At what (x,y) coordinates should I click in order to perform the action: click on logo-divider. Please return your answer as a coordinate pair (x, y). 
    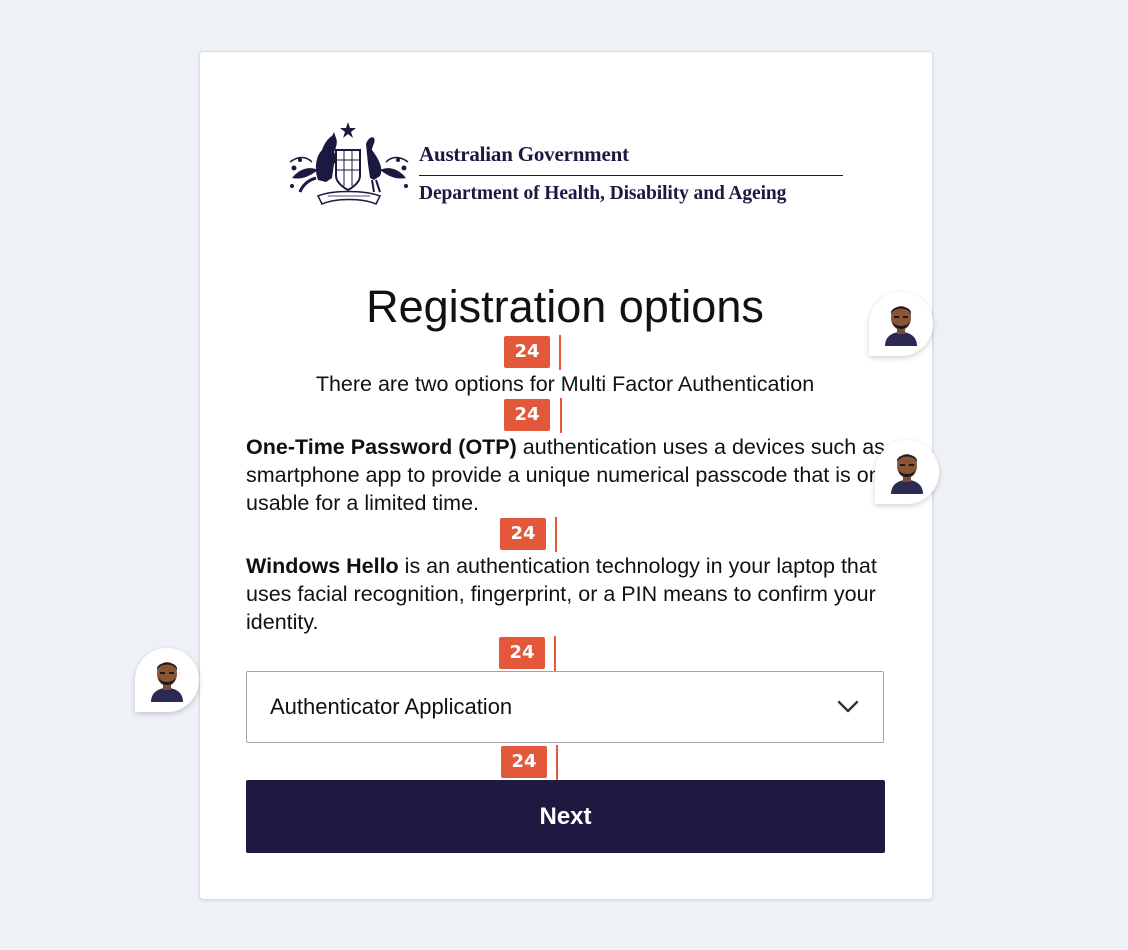
    Looking at the image, I should click on (631, 175).